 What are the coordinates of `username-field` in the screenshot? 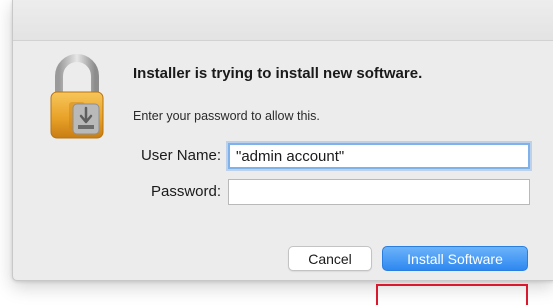 It's located at (379, 156).